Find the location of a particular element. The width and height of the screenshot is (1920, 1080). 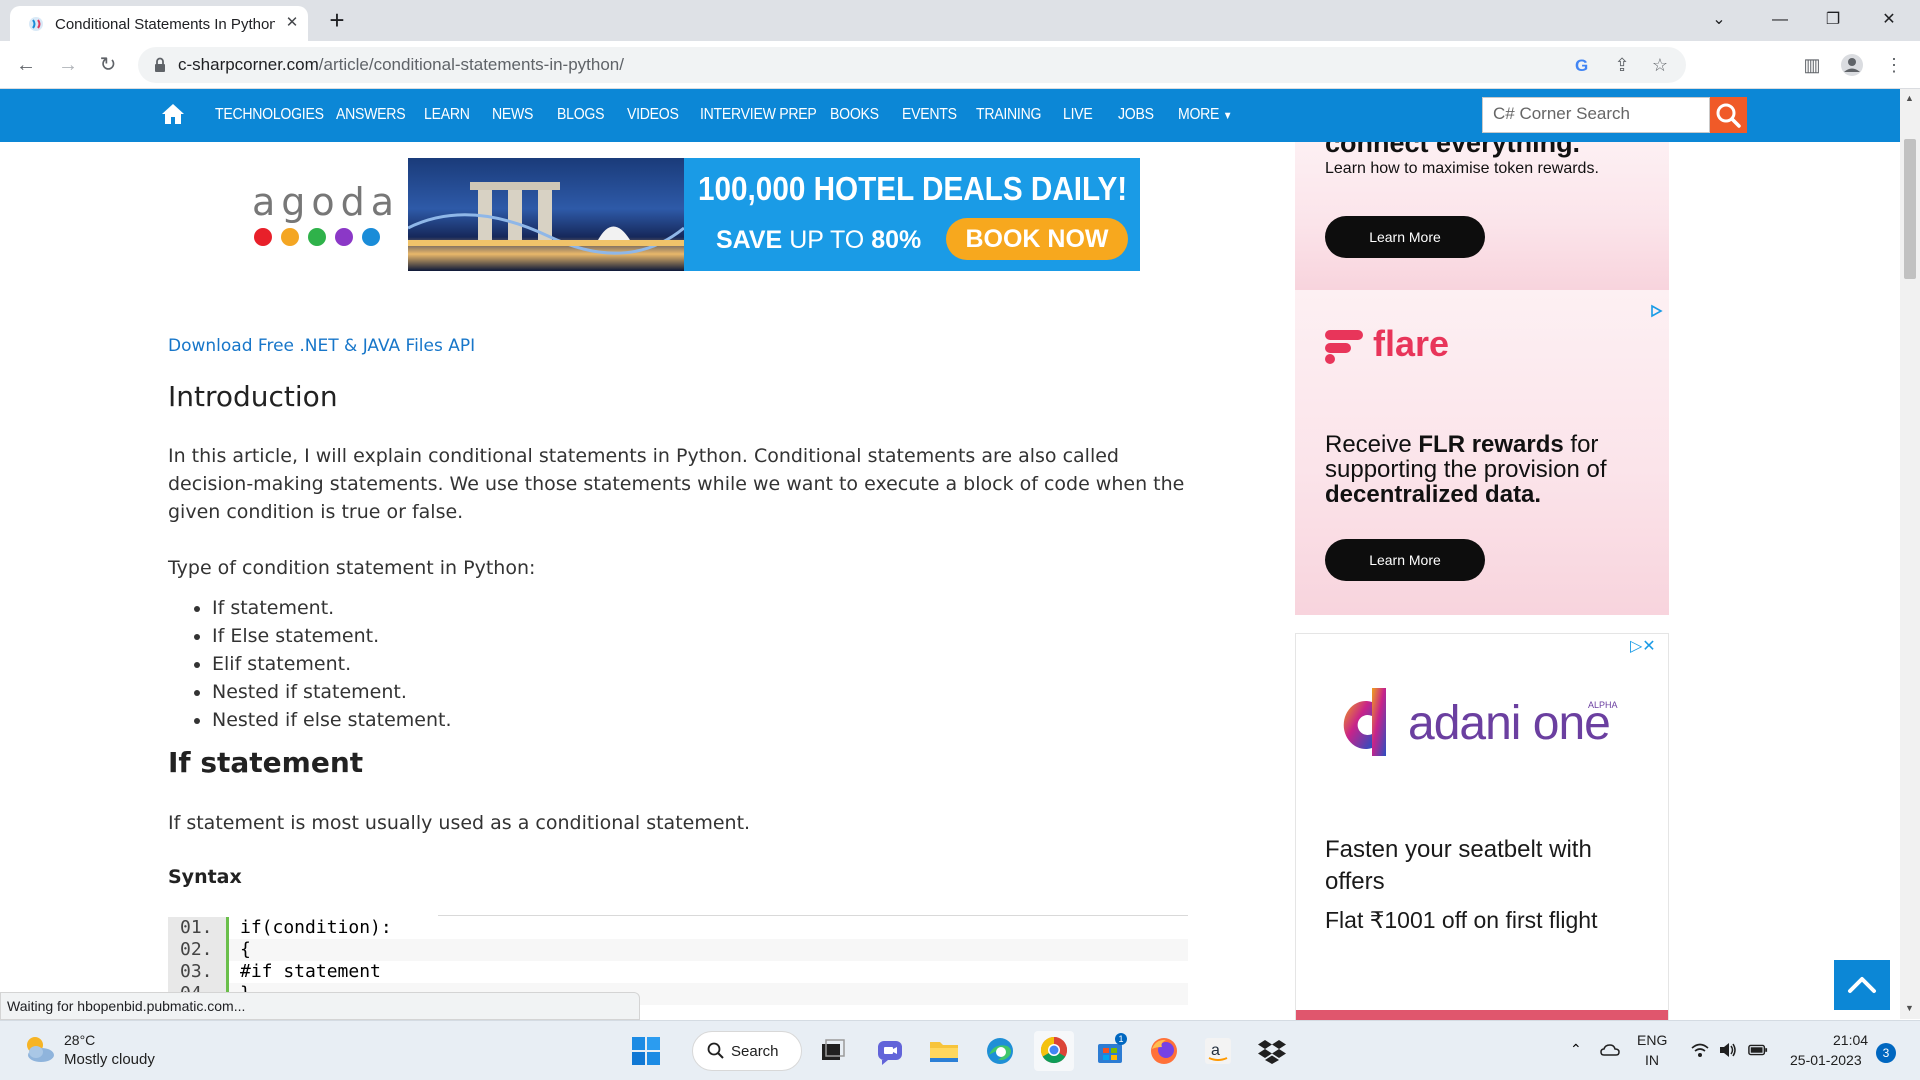

agoda-logo: agoda is located at coordinates (324, 214).